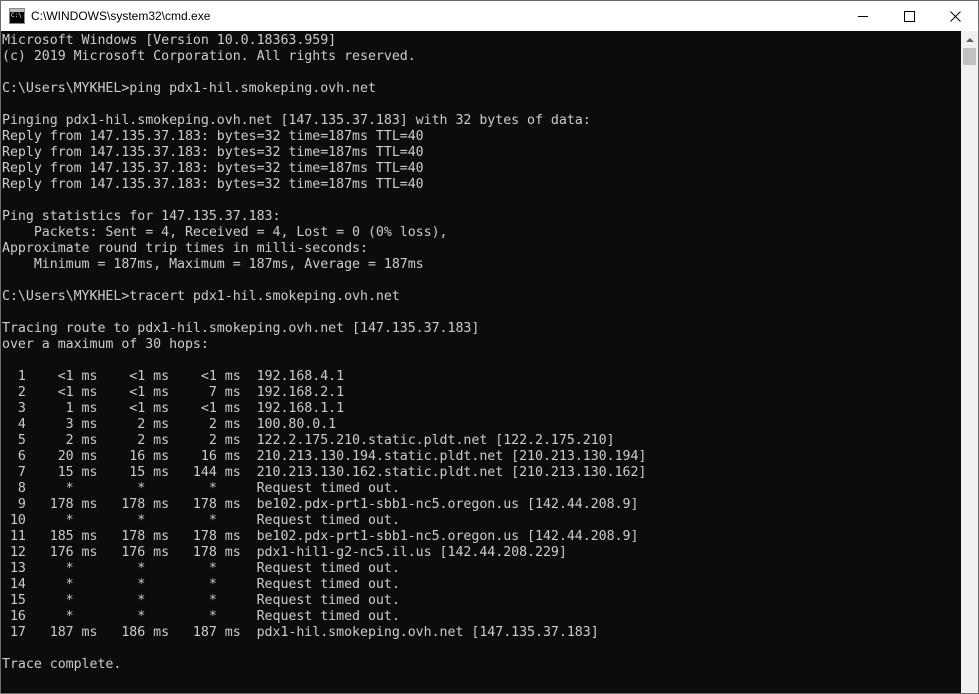 The width and height of the screenshot is (979, 694). What do you see at coordinates (173, 392) in the screenshot?
I see `console-line: 2 <1 ms <1 ms 7 ms 192.168.2.1` at bounding box center [173, 392].